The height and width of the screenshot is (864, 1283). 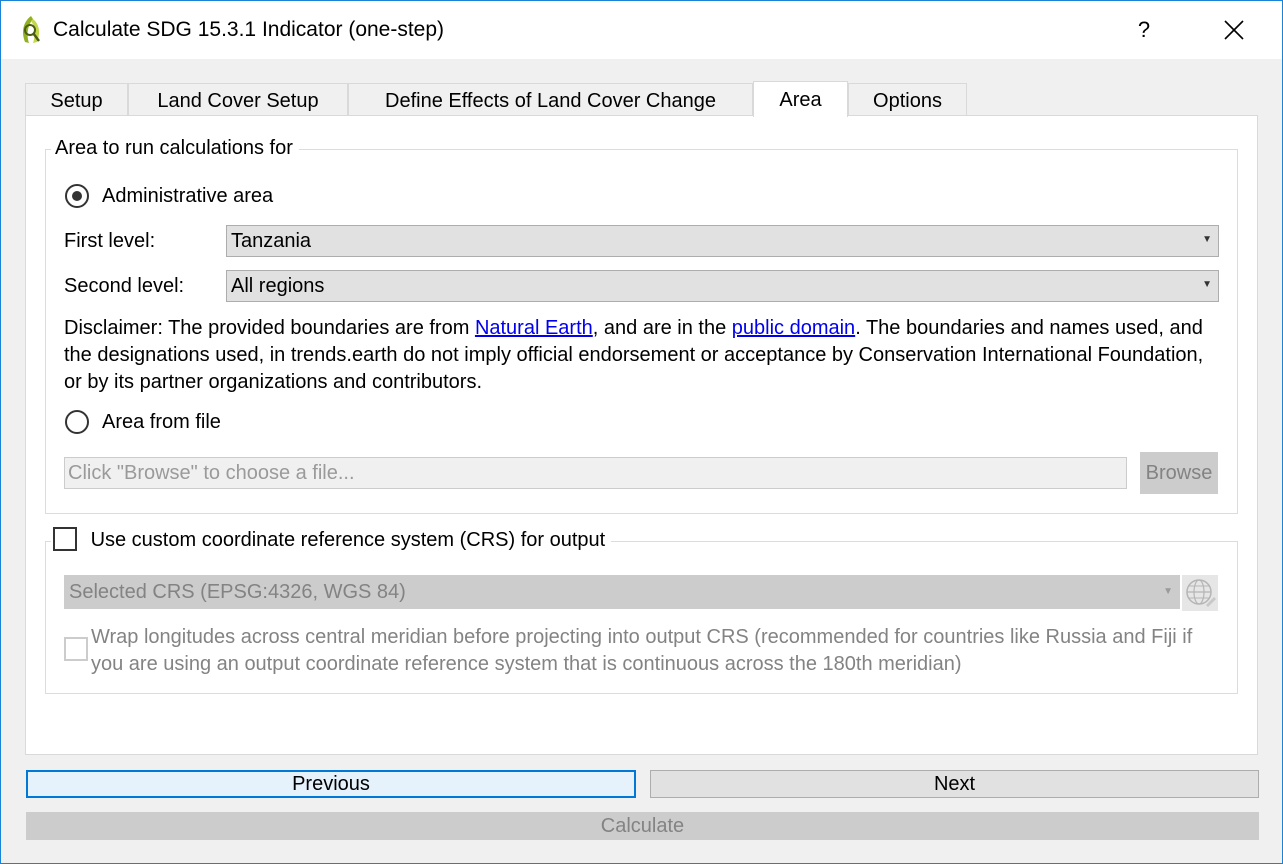 I want to click on help-button: ?, so click(x=1144, y=30).